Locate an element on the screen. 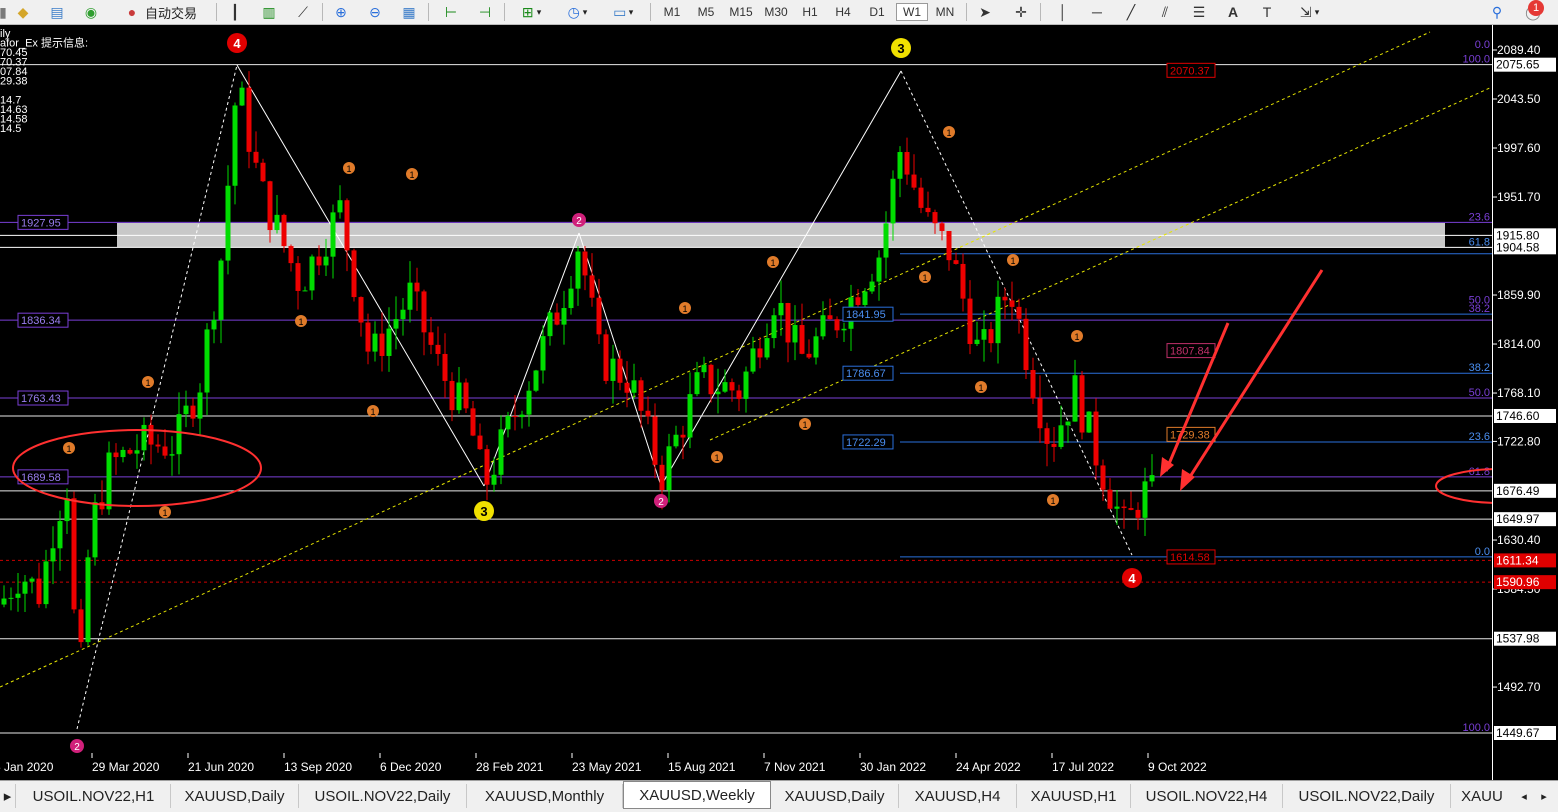 The width and height of the screenshot is (1558, 812). tab-scroll-right-arrow: ▸ is located at coordinates (1544, 796).